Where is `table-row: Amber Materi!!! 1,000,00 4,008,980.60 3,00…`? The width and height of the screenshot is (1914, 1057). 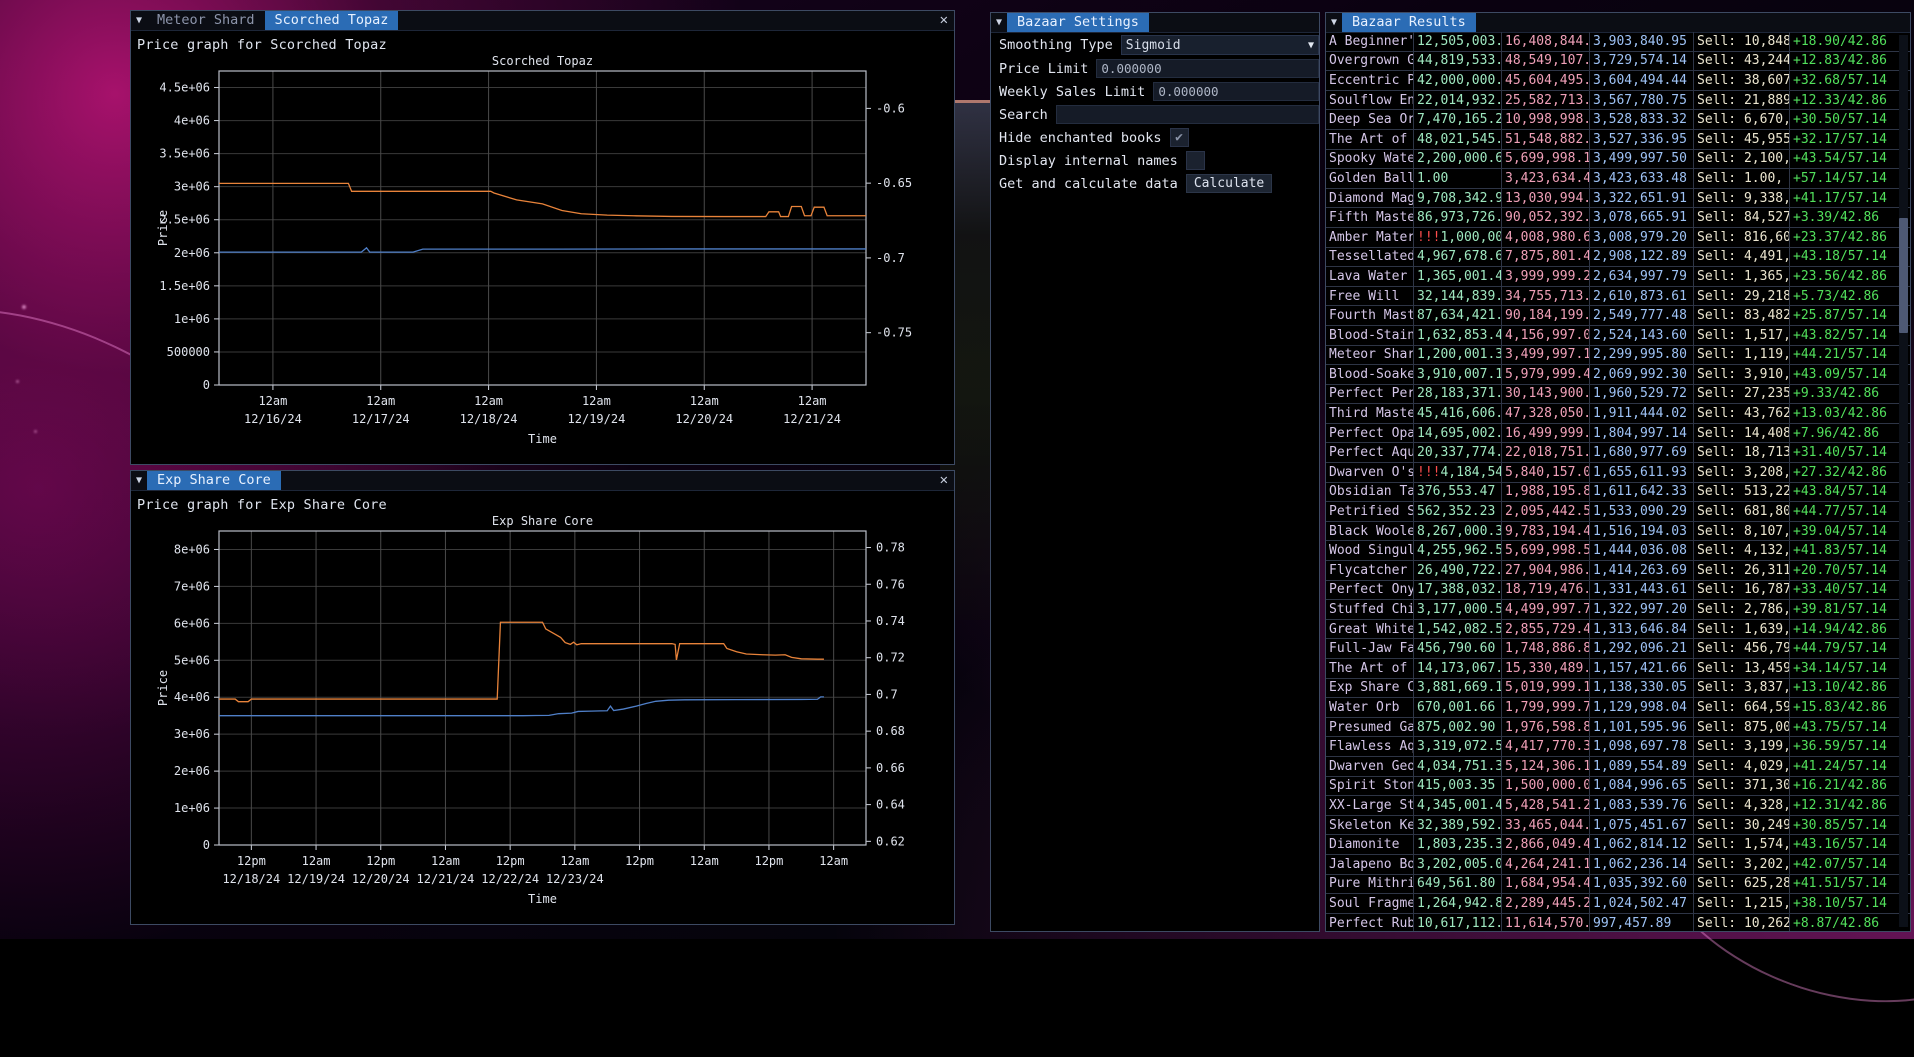 table-row: Amber Materi!!! 1,000,00 4,008,980.60 3,00… is located at coordinates (1618, 237).